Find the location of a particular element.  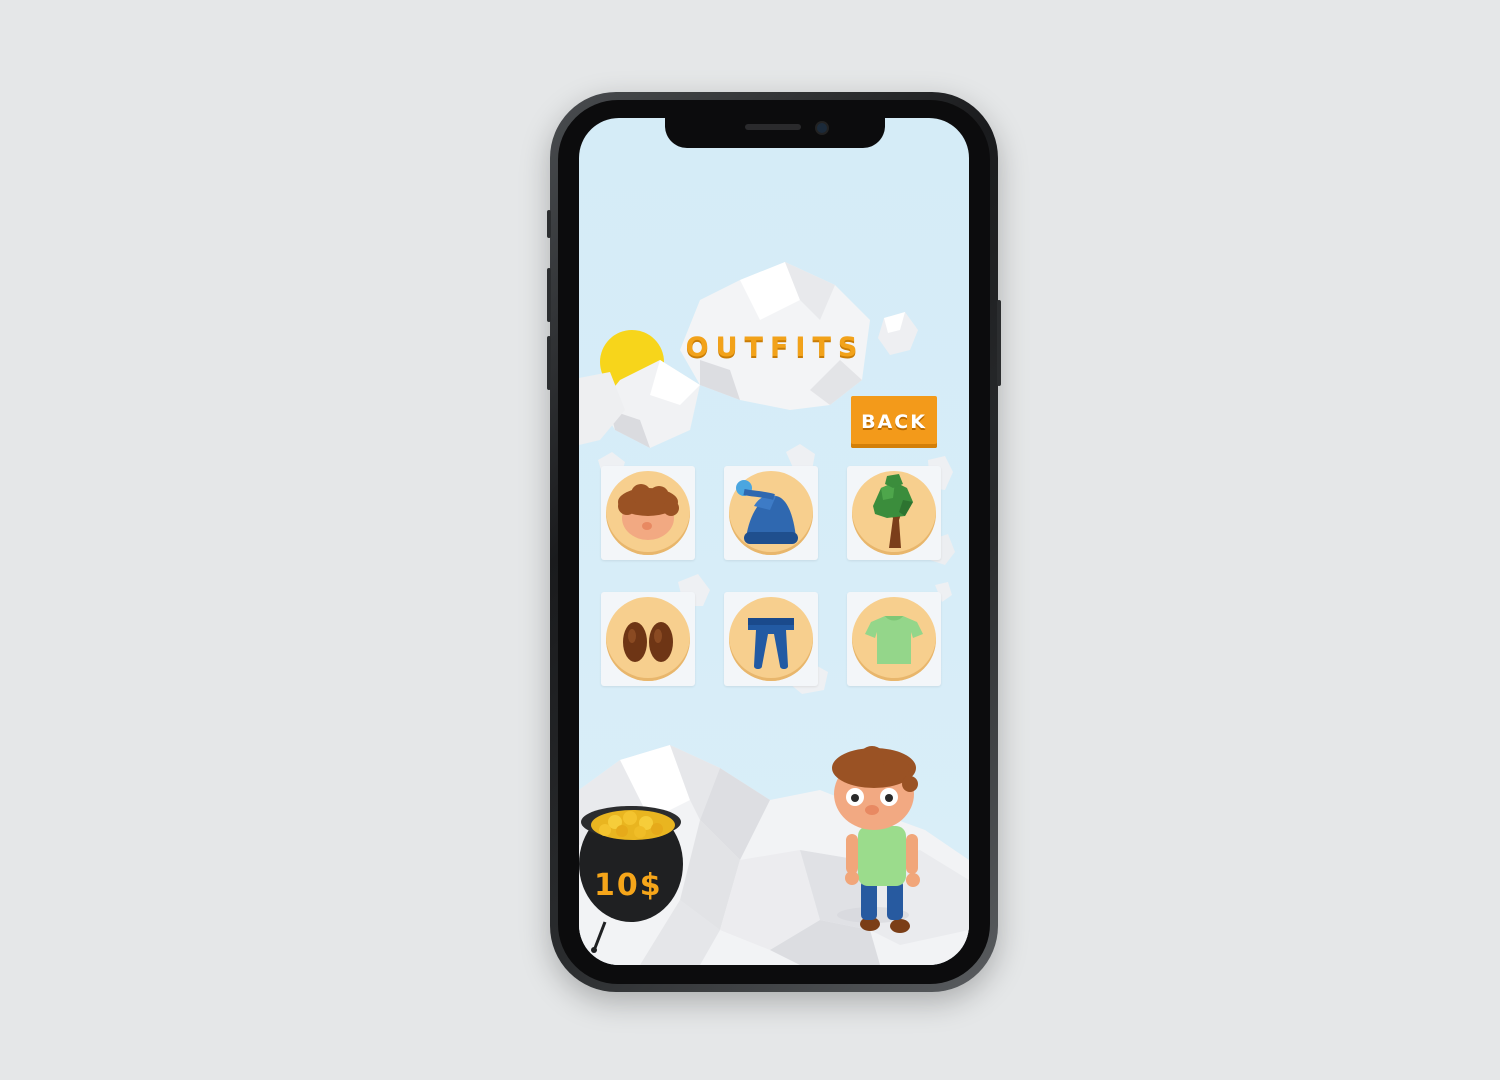

beanie-hat-icon is located at coordinates (767, 512).